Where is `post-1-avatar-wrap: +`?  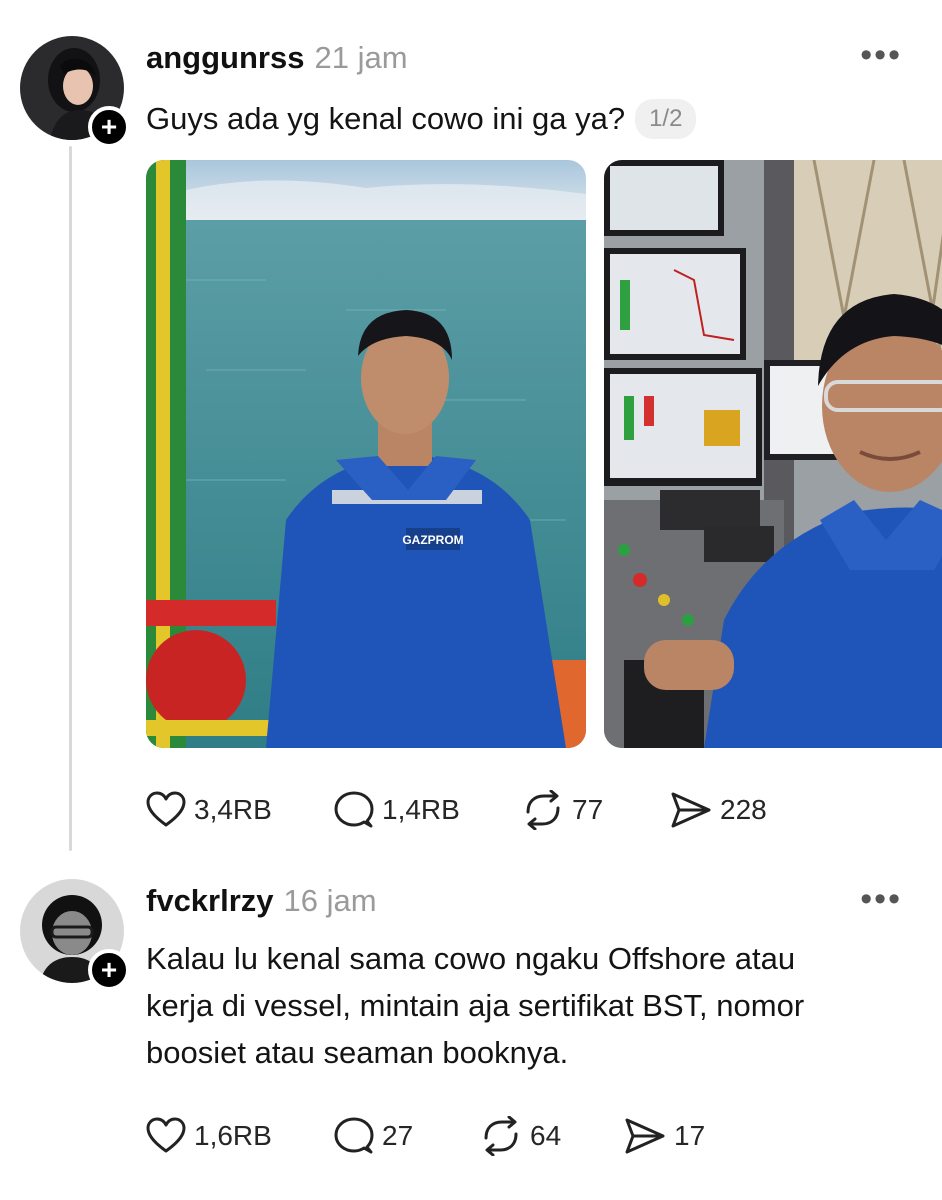 post-1-avatar-wrap: + is located at coordinates (75, 92).